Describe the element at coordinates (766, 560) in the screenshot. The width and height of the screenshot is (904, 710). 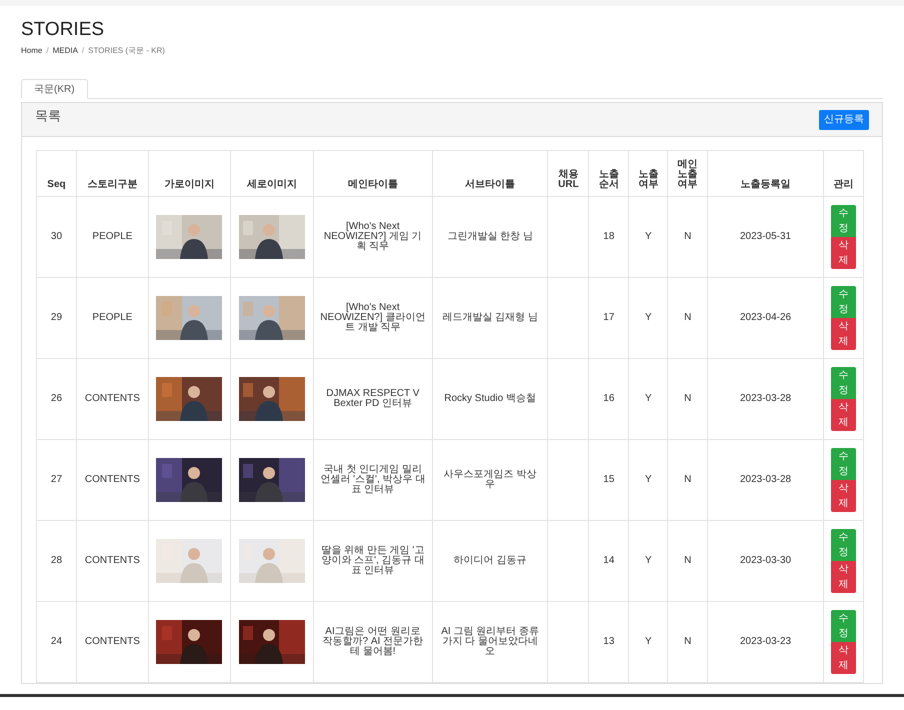
I see `table-cell: 2023-03-30` at that location.